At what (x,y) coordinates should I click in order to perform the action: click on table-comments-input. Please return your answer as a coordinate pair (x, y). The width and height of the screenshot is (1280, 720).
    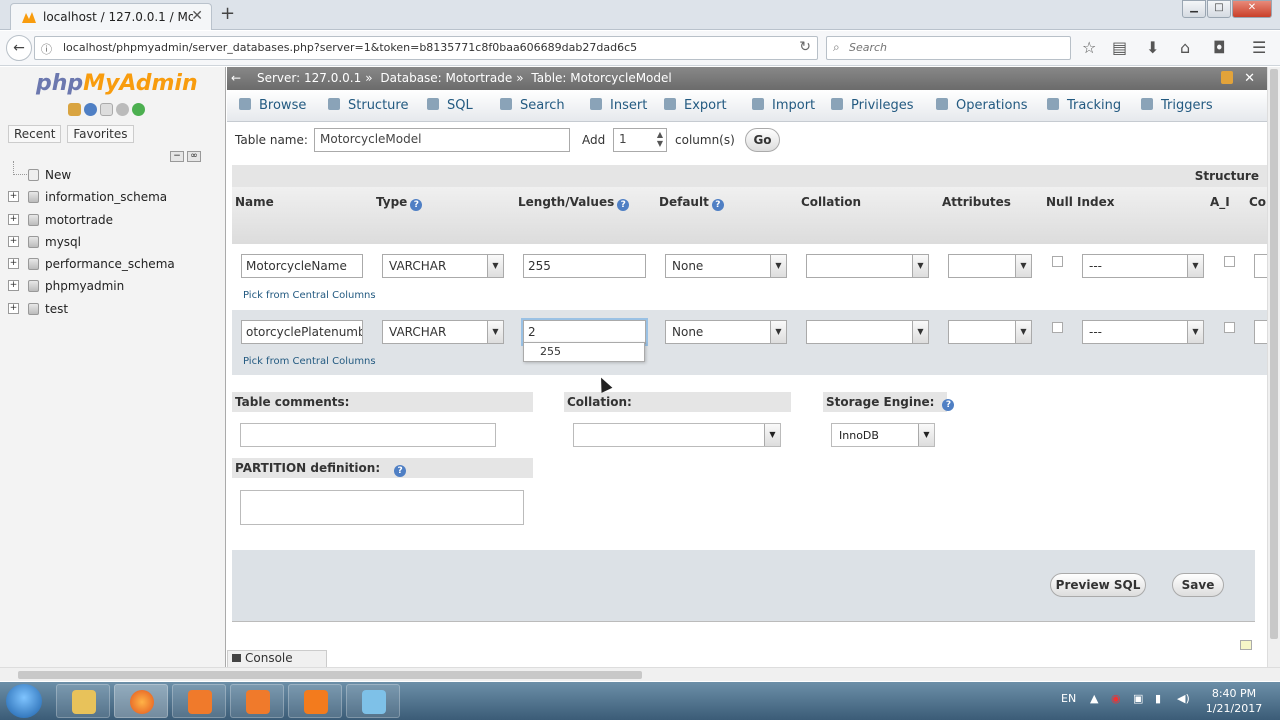
    Looking at the image, I should click on (368, 435).